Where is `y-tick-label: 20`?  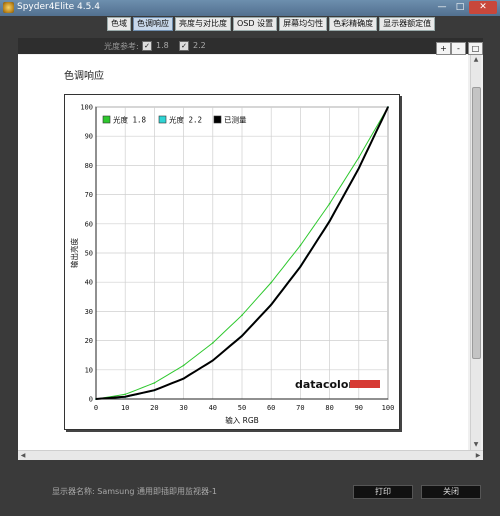
y-tick-label: 20 is located at coordinates (89, 341).